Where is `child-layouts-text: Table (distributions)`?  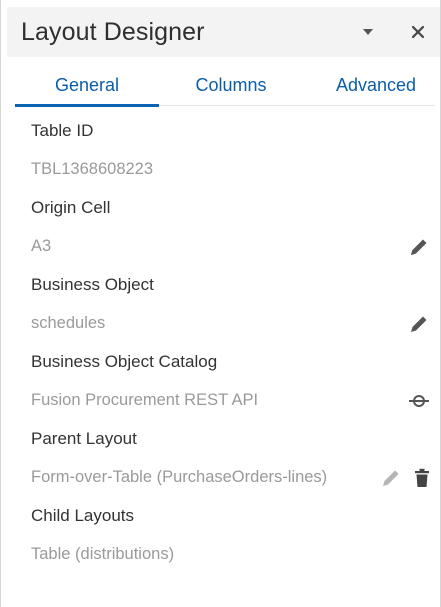
child-layouts-text: Table (distributions) is located at coordinates (103, 554).